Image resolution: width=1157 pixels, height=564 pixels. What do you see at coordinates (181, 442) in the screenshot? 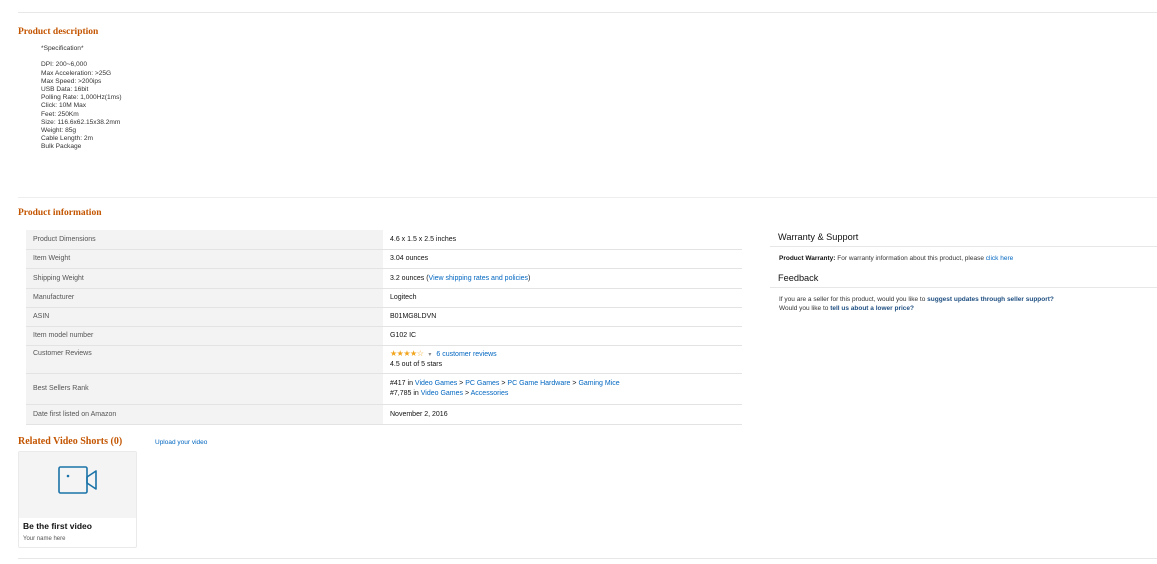
I see `upload-video-link: Upload your video` at bounding box center [181, 442].